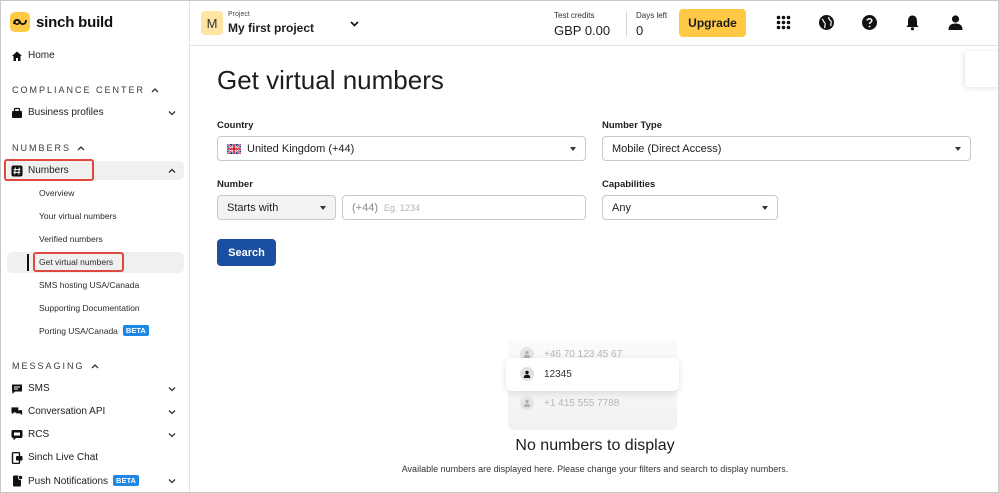  What do you see at coordinates (582, 30) in the screenshot?
I see `test-credits-value: GBP 0.00` at bounding box center [582, 30].